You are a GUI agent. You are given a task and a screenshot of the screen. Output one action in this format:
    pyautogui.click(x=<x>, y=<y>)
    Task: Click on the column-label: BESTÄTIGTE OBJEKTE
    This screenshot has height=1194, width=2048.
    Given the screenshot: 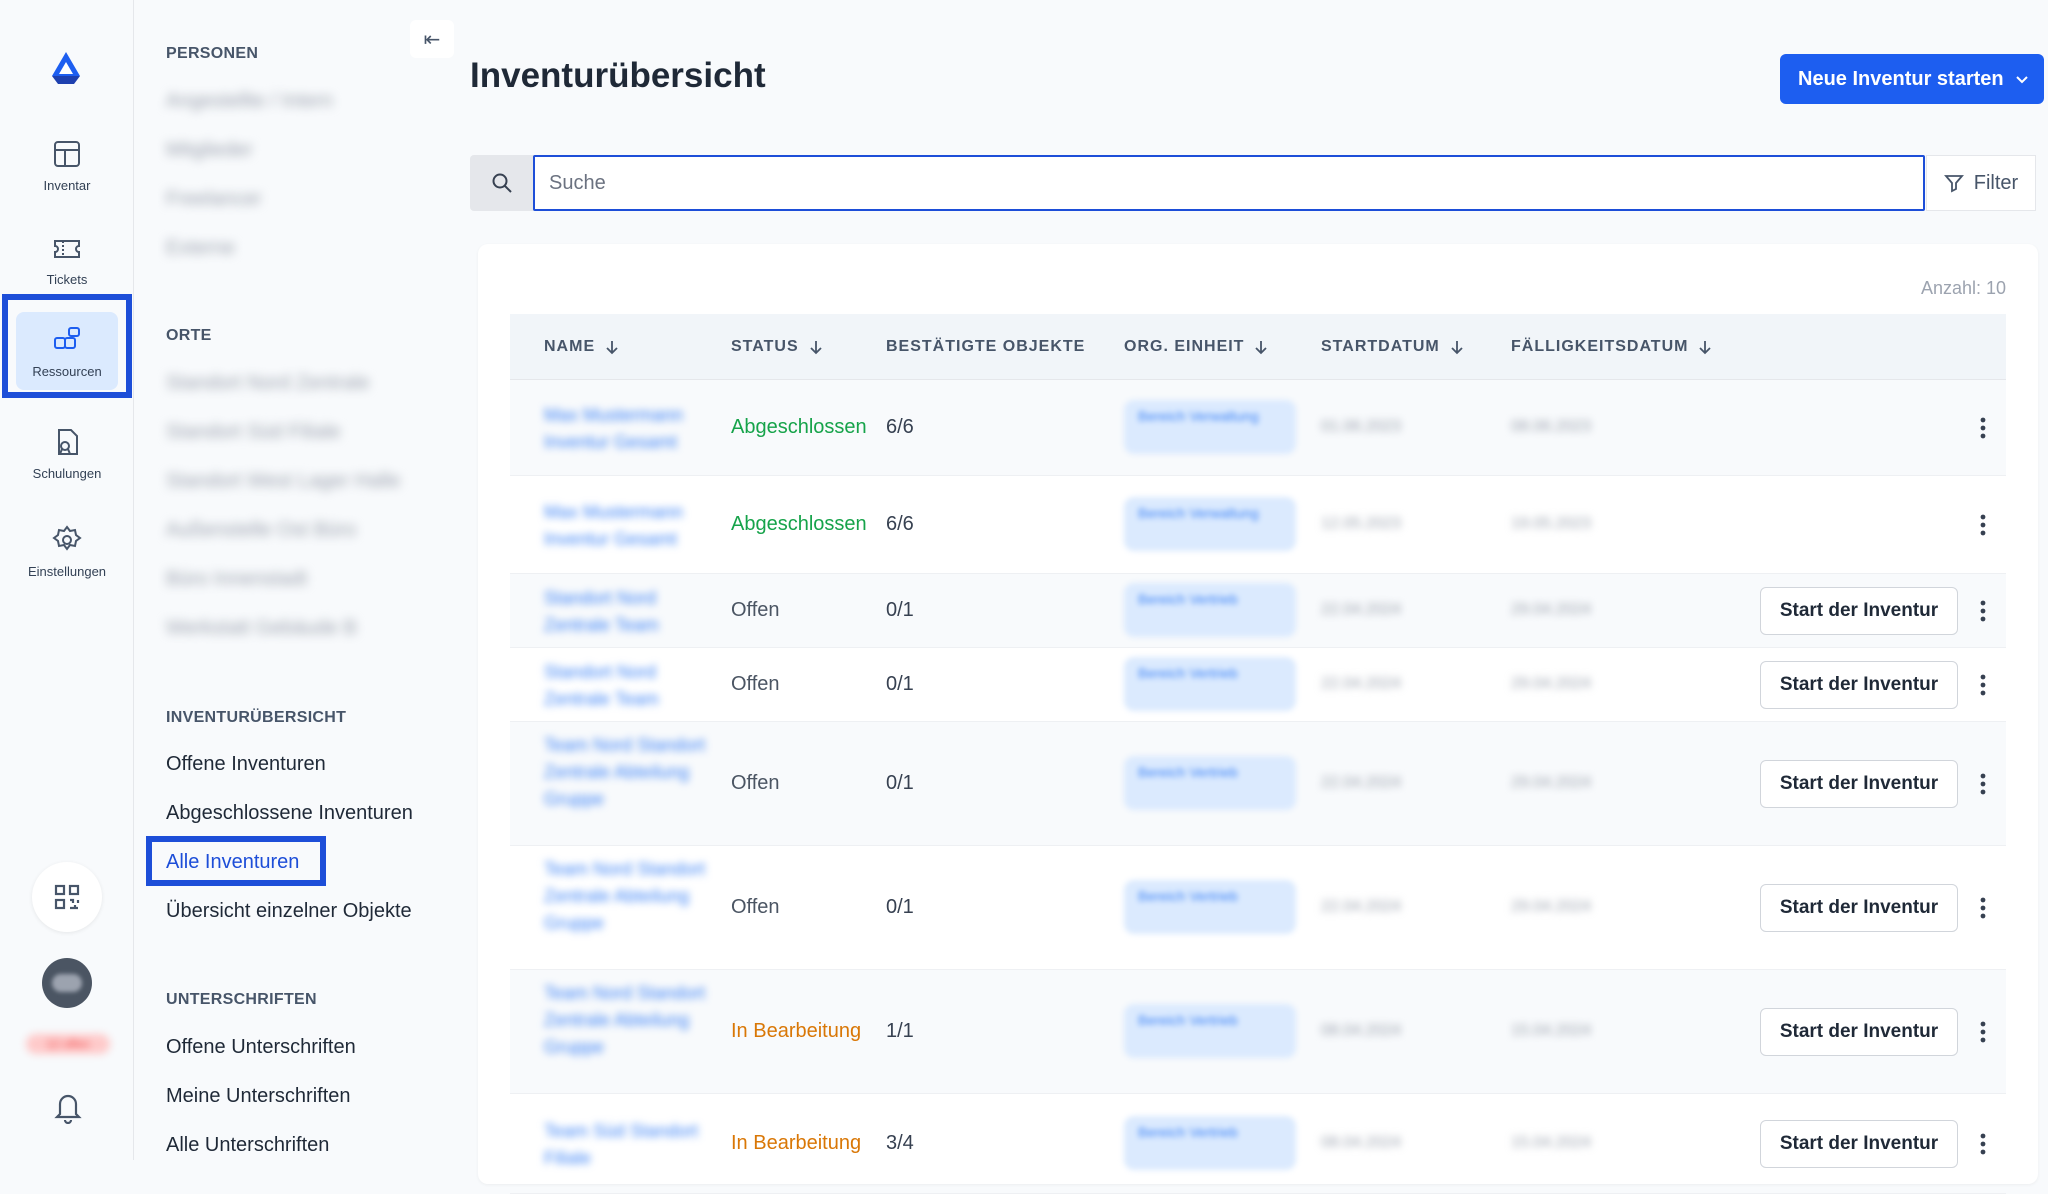 What is the action you would take?
    pyautogui.click(x=986, y=346)
    